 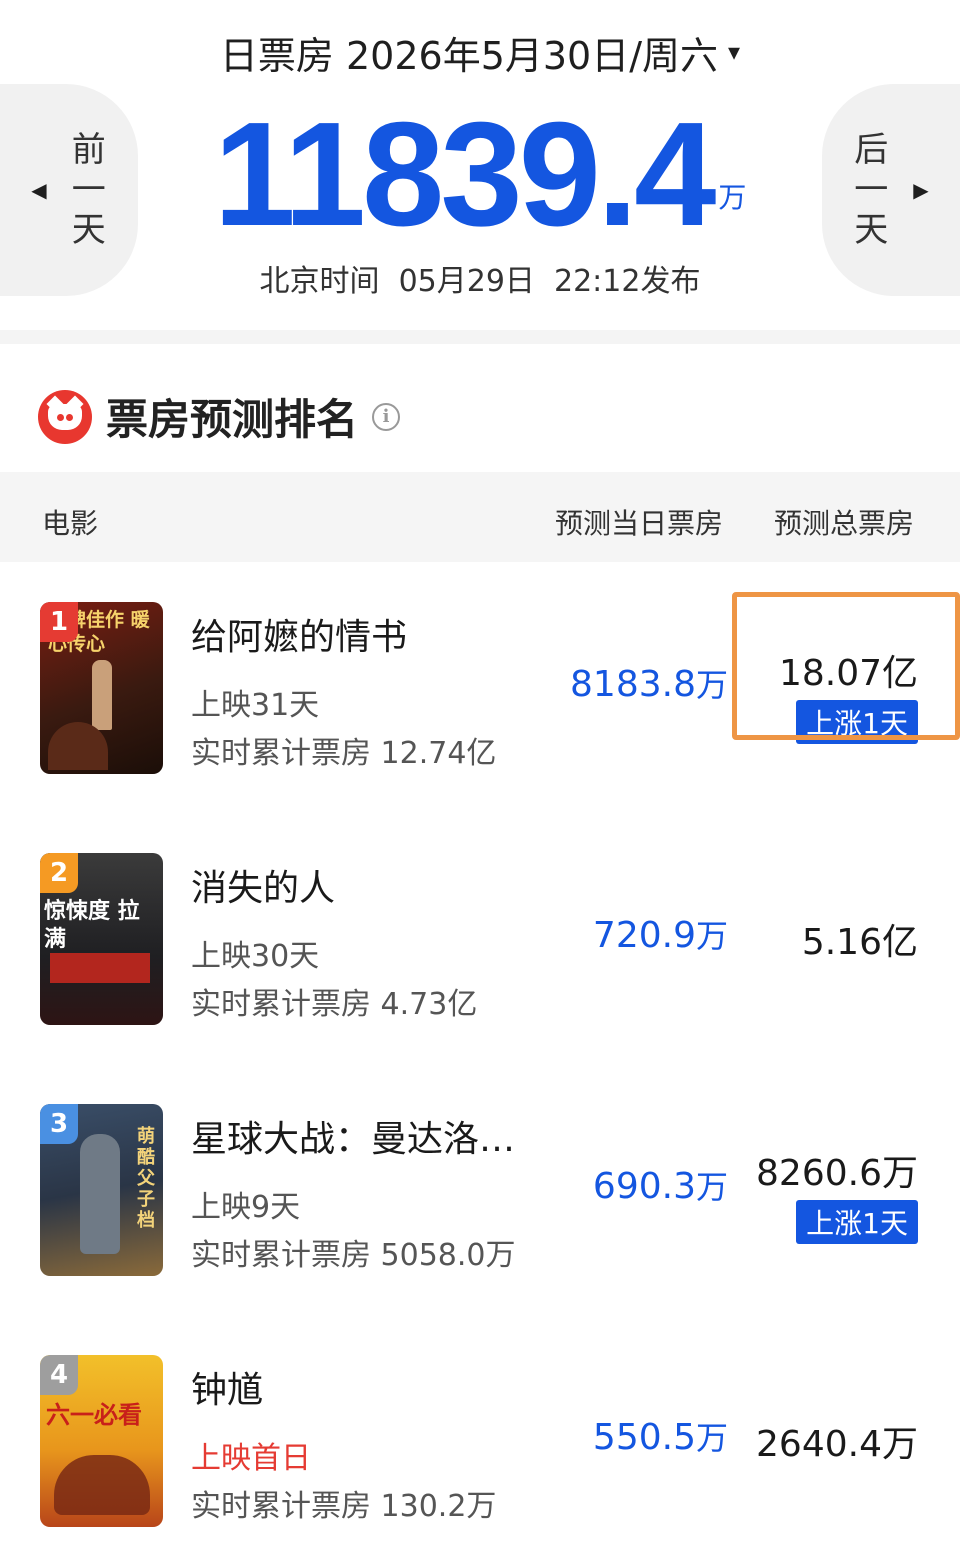 I want to click on poster-caption: 惊悚度 拉满, so click(x=92, y=925).